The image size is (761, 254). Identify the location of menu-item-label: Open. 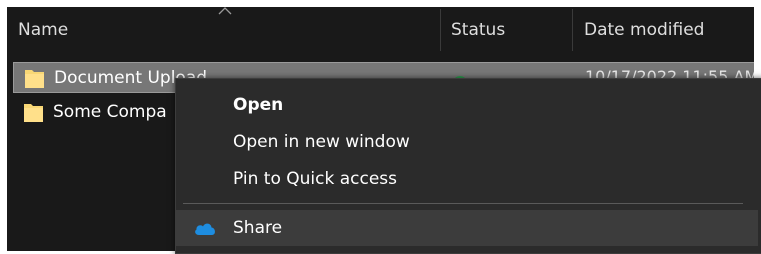
(258, 105).